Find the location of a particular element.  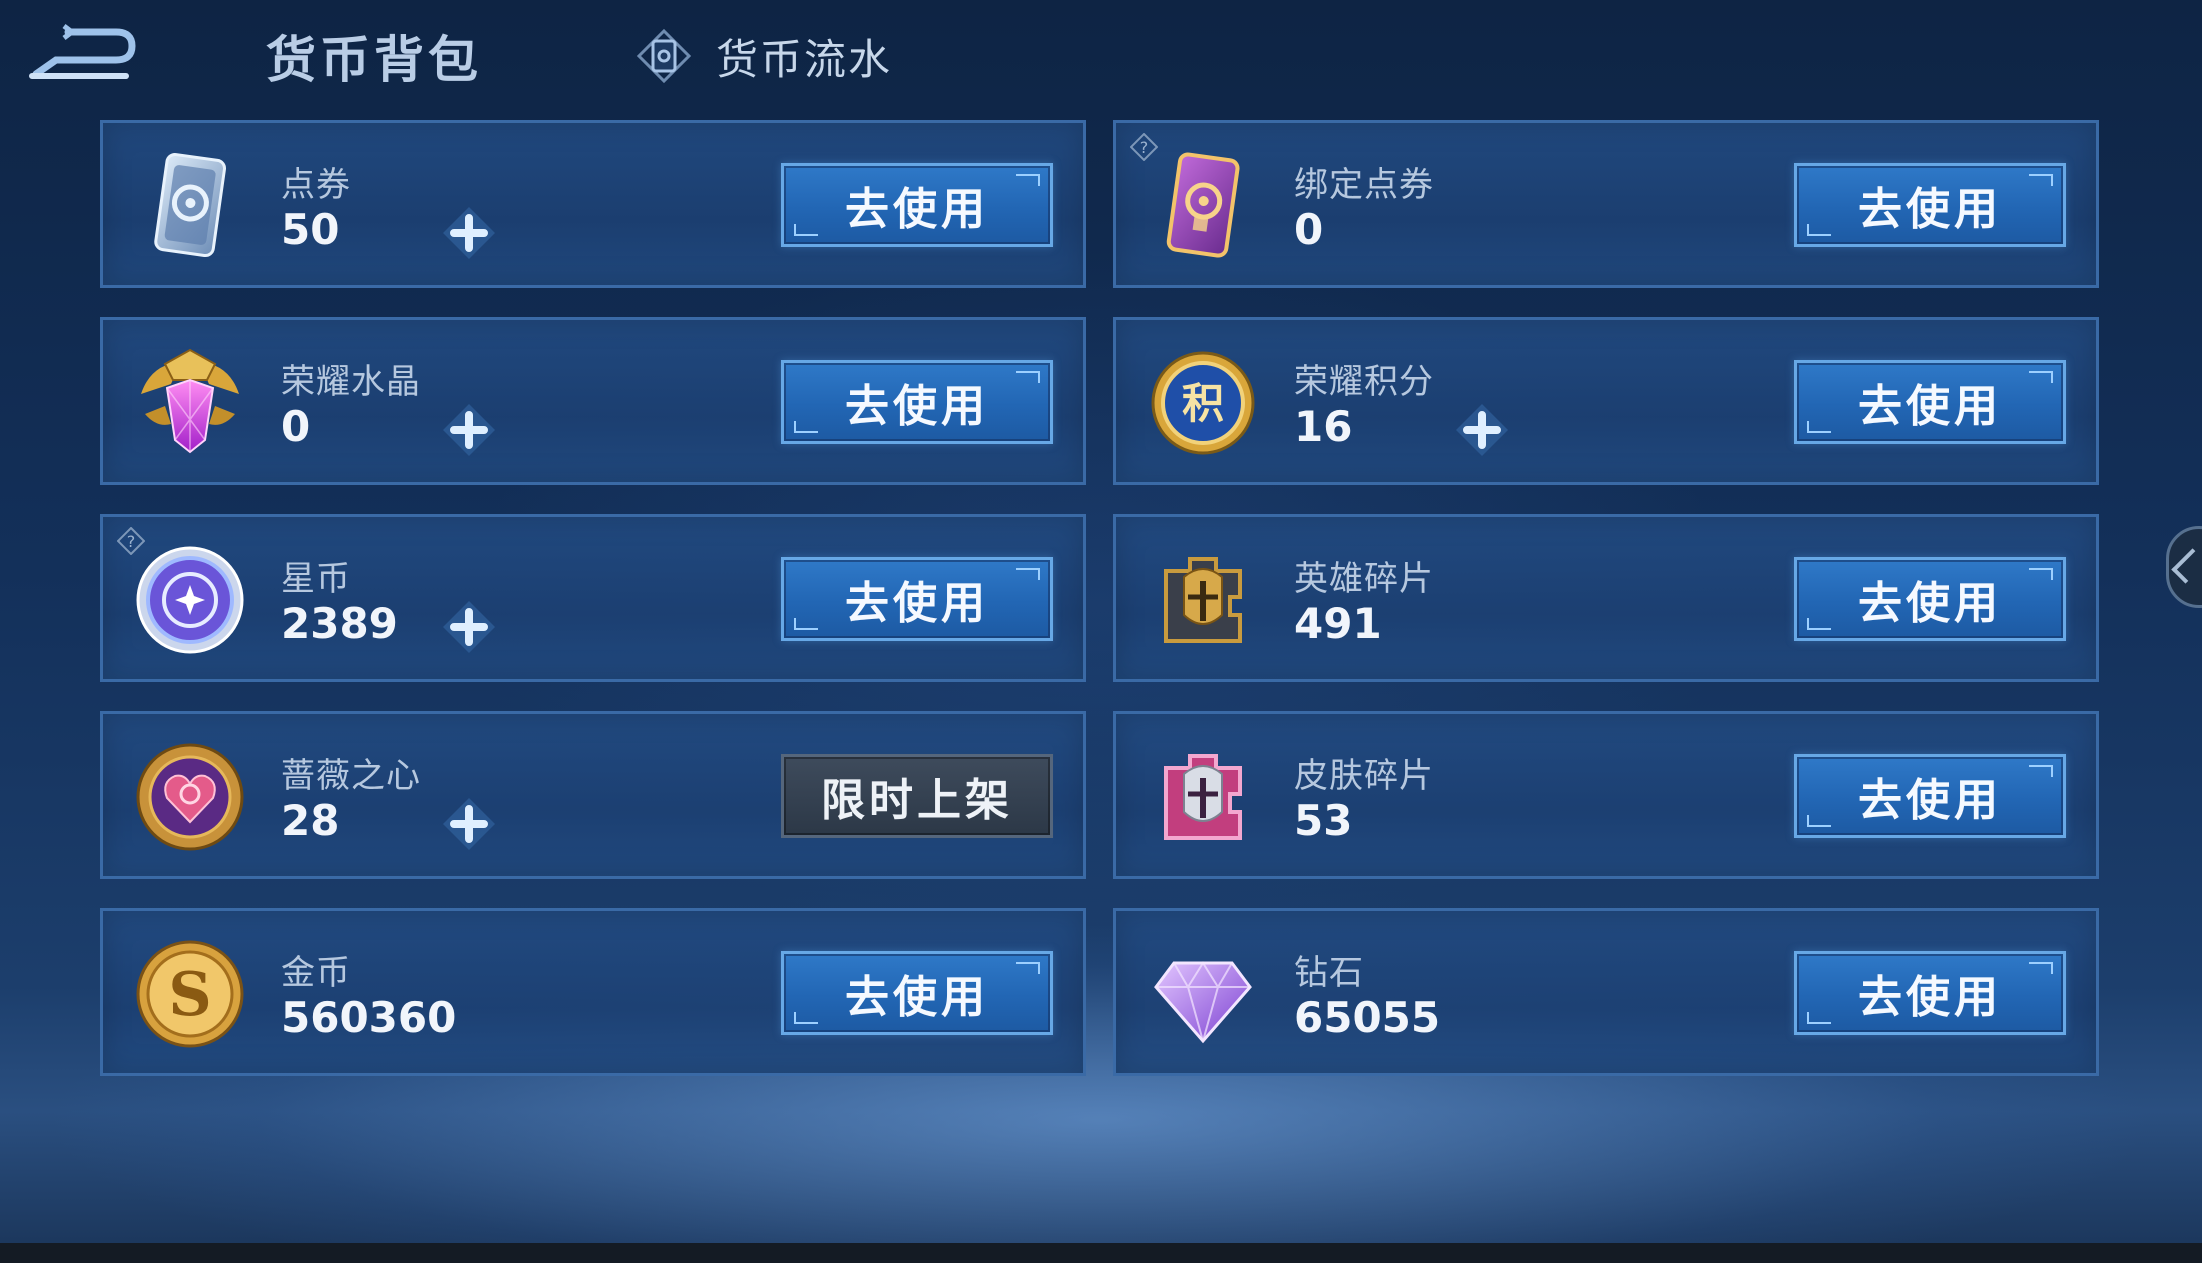

currency-card-bound-coupon: ? 绑定点券 0 去使用 is located at coordinates (1606, 204).